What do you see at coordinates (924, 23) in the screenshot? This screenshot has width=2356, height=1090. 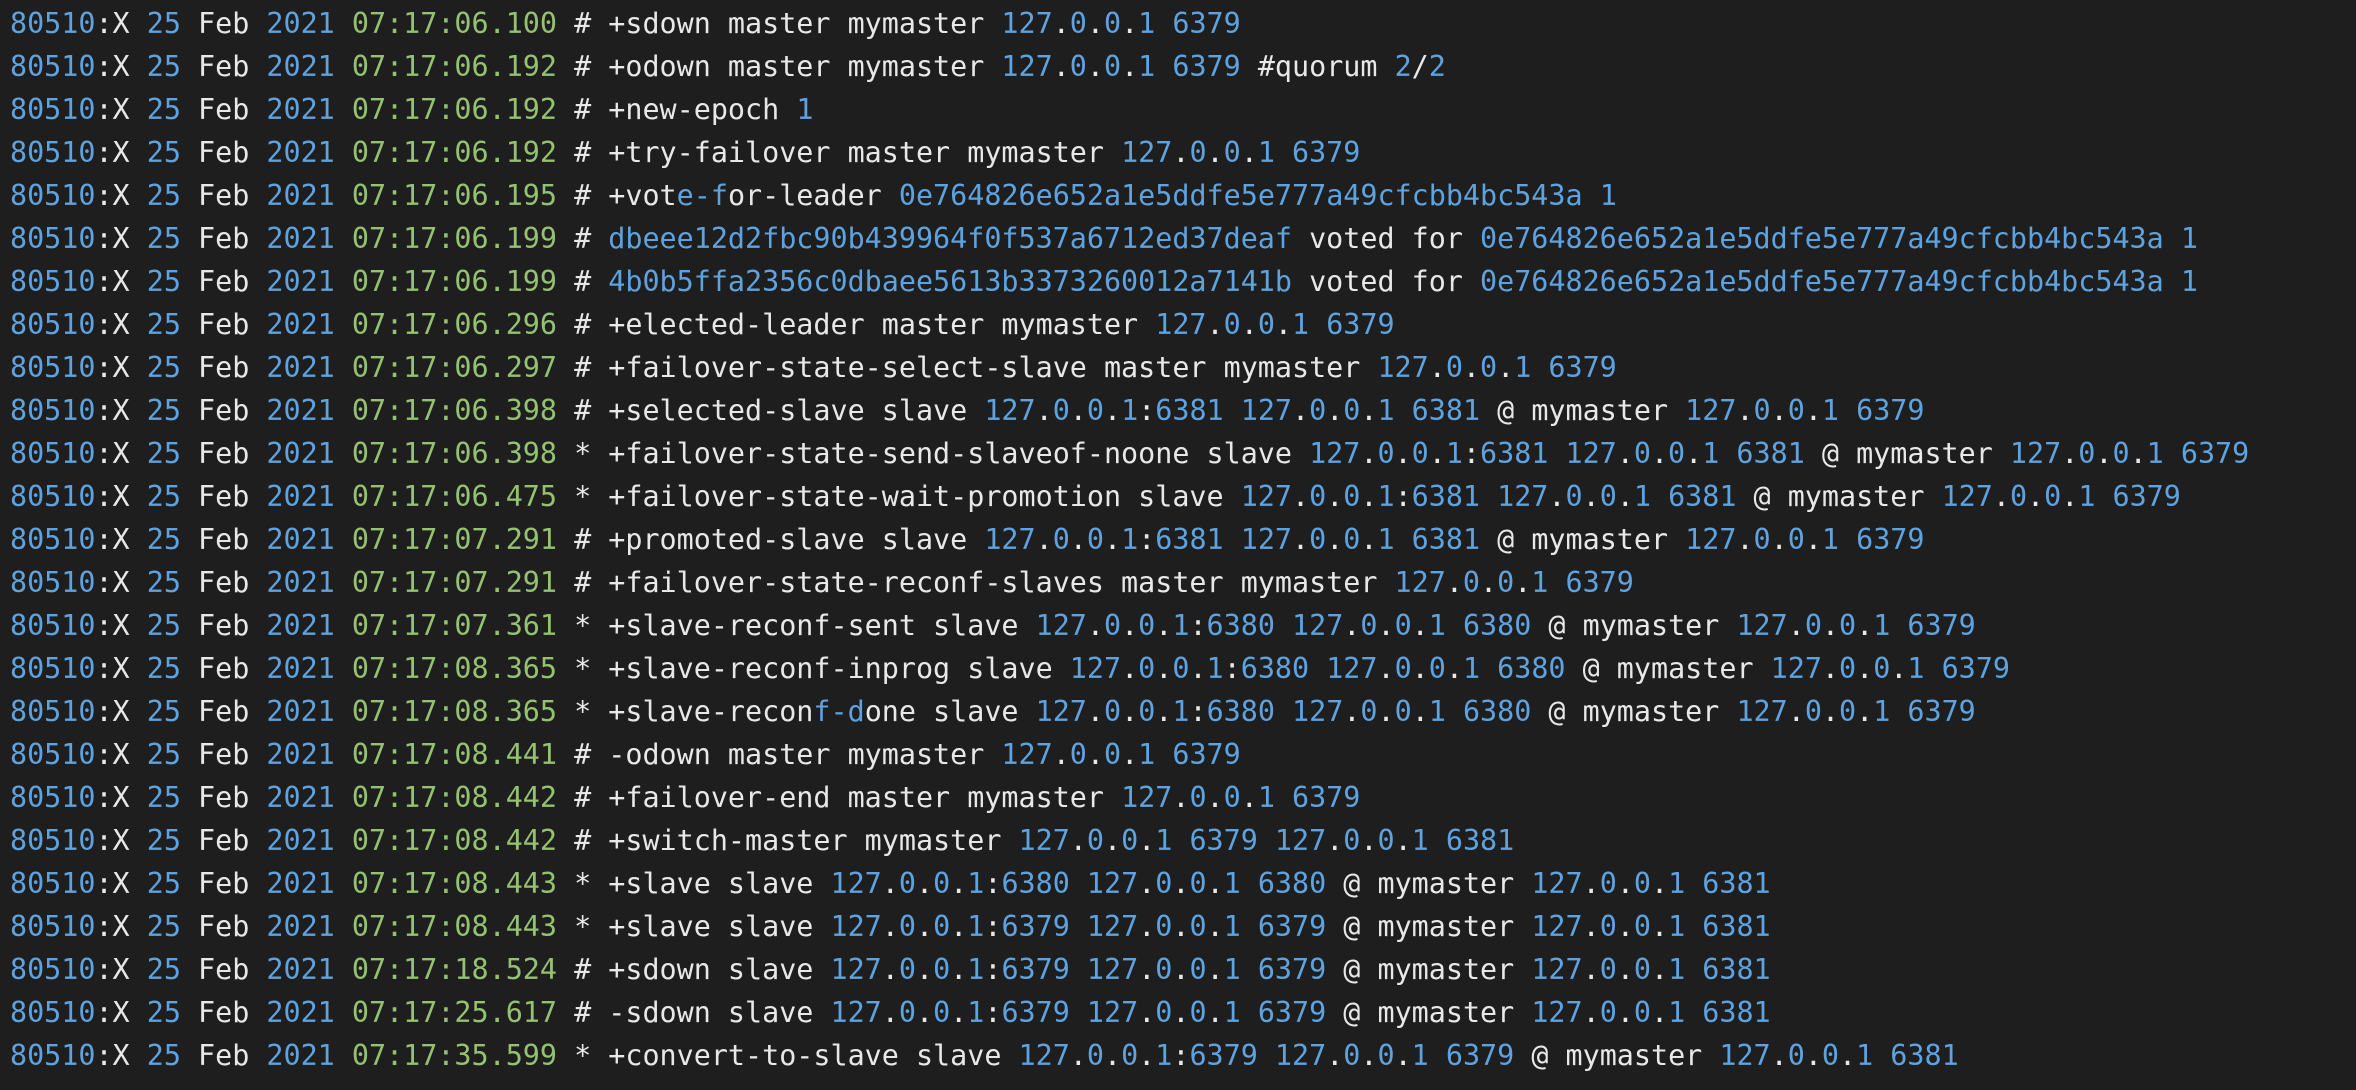 I see `log-message: +sdown master mymaster 127.0.0.1 6379` at bounding box center [924, 23].